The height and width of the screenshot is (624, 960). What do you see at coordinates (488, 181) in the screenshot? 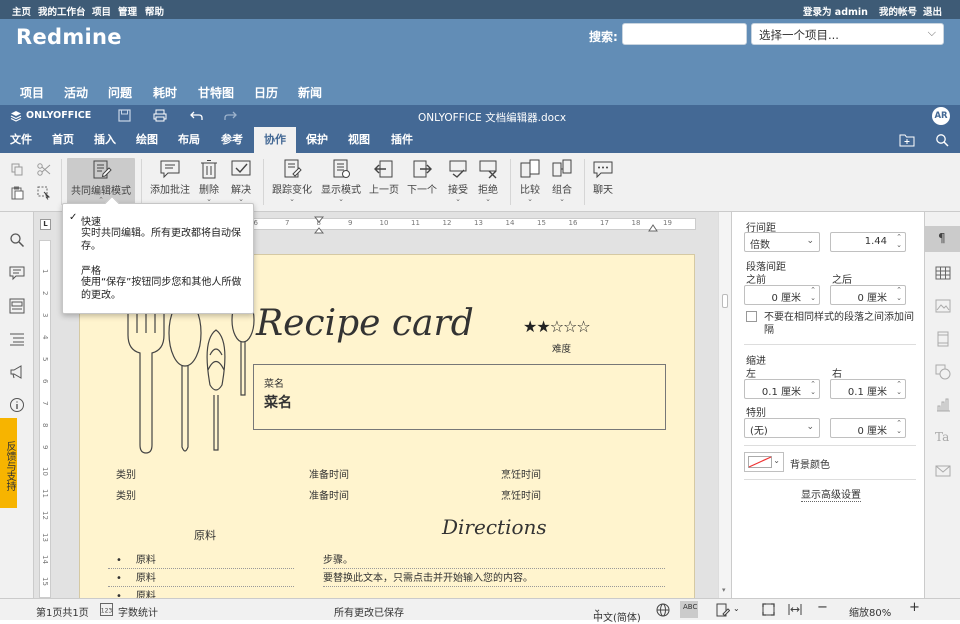
I see `reject-change-button: 拒绝 ⌄` at bounding box center [488, 181].